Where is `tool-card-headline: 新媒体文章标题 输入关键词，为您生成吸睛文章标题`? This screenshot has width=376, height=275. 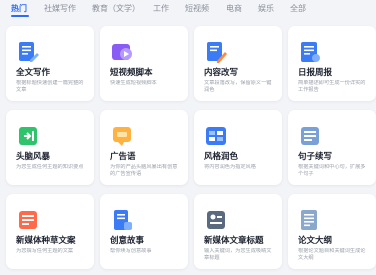 tool-card-headline: 新媒体文章标题 输入关键词，为您生成吸睛文章标题 is located at coordinates (238, 231).